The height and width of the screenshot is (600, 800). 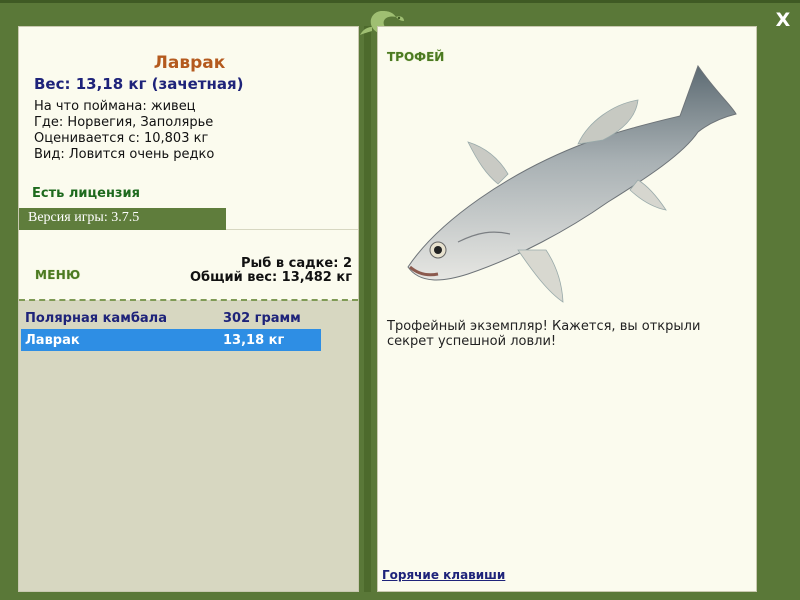 What do you see at coordinates (86, 193) in the screenshot?
I see `license-status: Есть лицензия` at bounding box center [86, 193].